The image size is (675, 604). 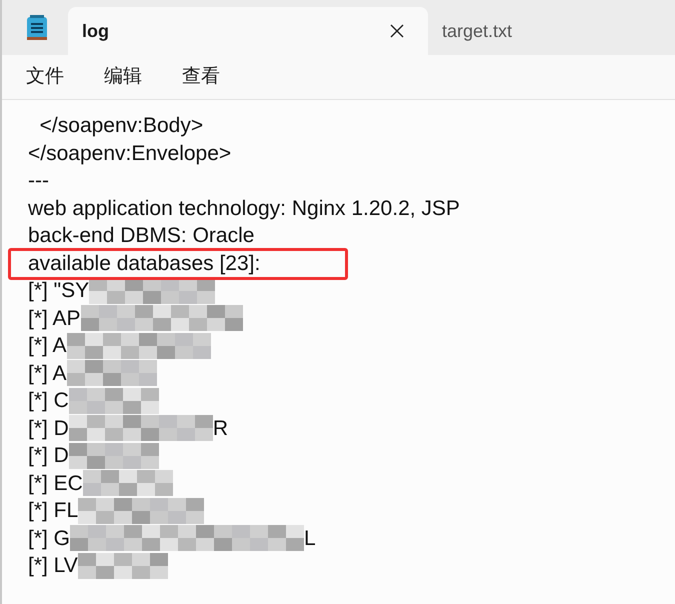 I want to click on log-line: </soapenv:Body>, so click(x=121, y=126).